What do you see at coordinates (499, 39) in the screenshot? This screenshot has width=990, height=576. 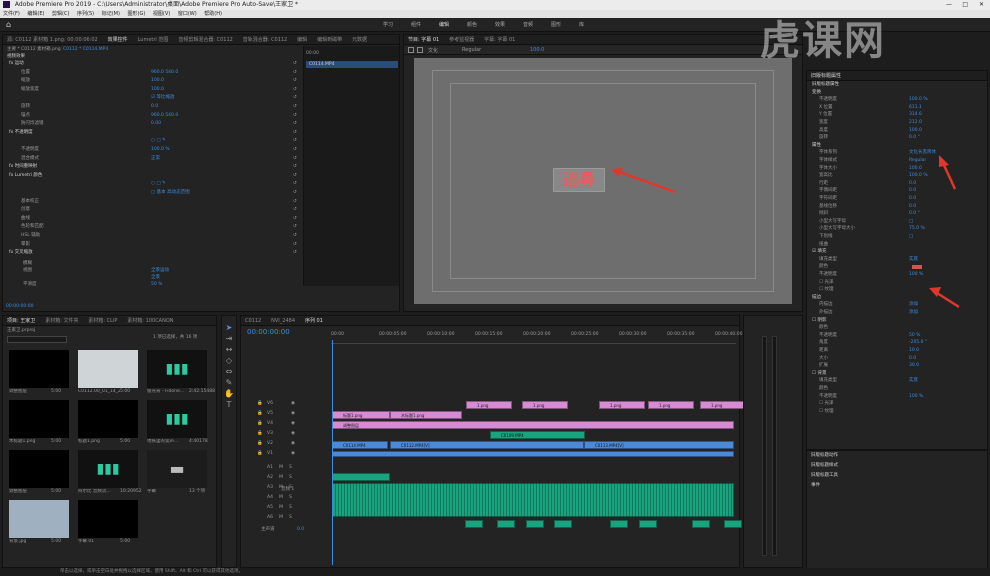 I see `tab-title: 字幕: 字幕 01` at bounding box center [499, 39].